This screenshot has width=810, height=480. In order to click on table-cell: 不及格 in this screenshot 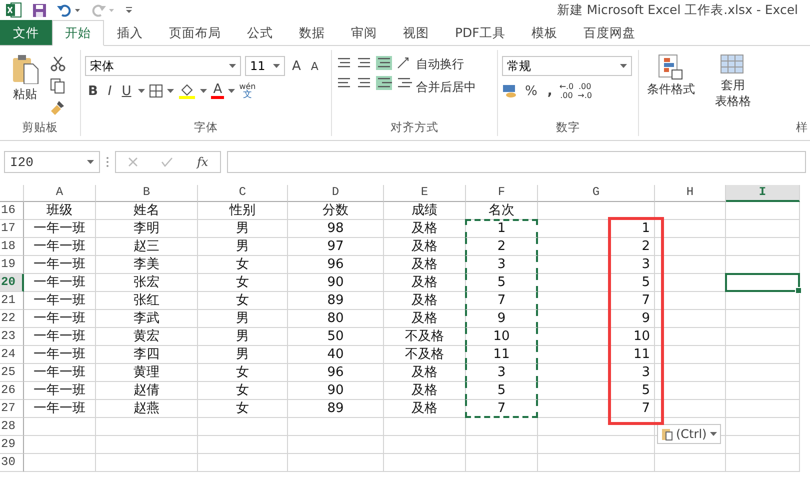, I will do `click(425, 337)`.